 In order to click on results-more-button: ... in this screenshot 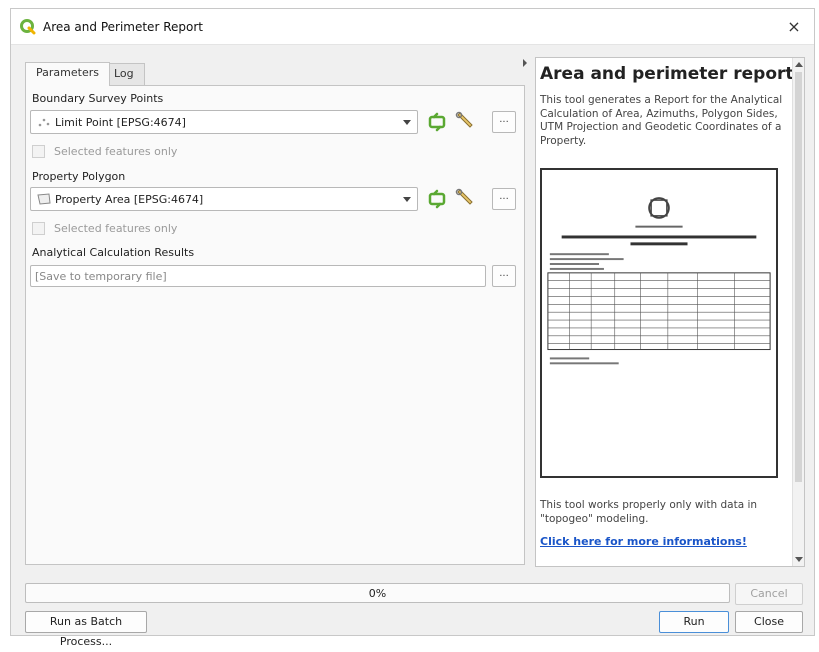, I will do `click(504, 276)`.